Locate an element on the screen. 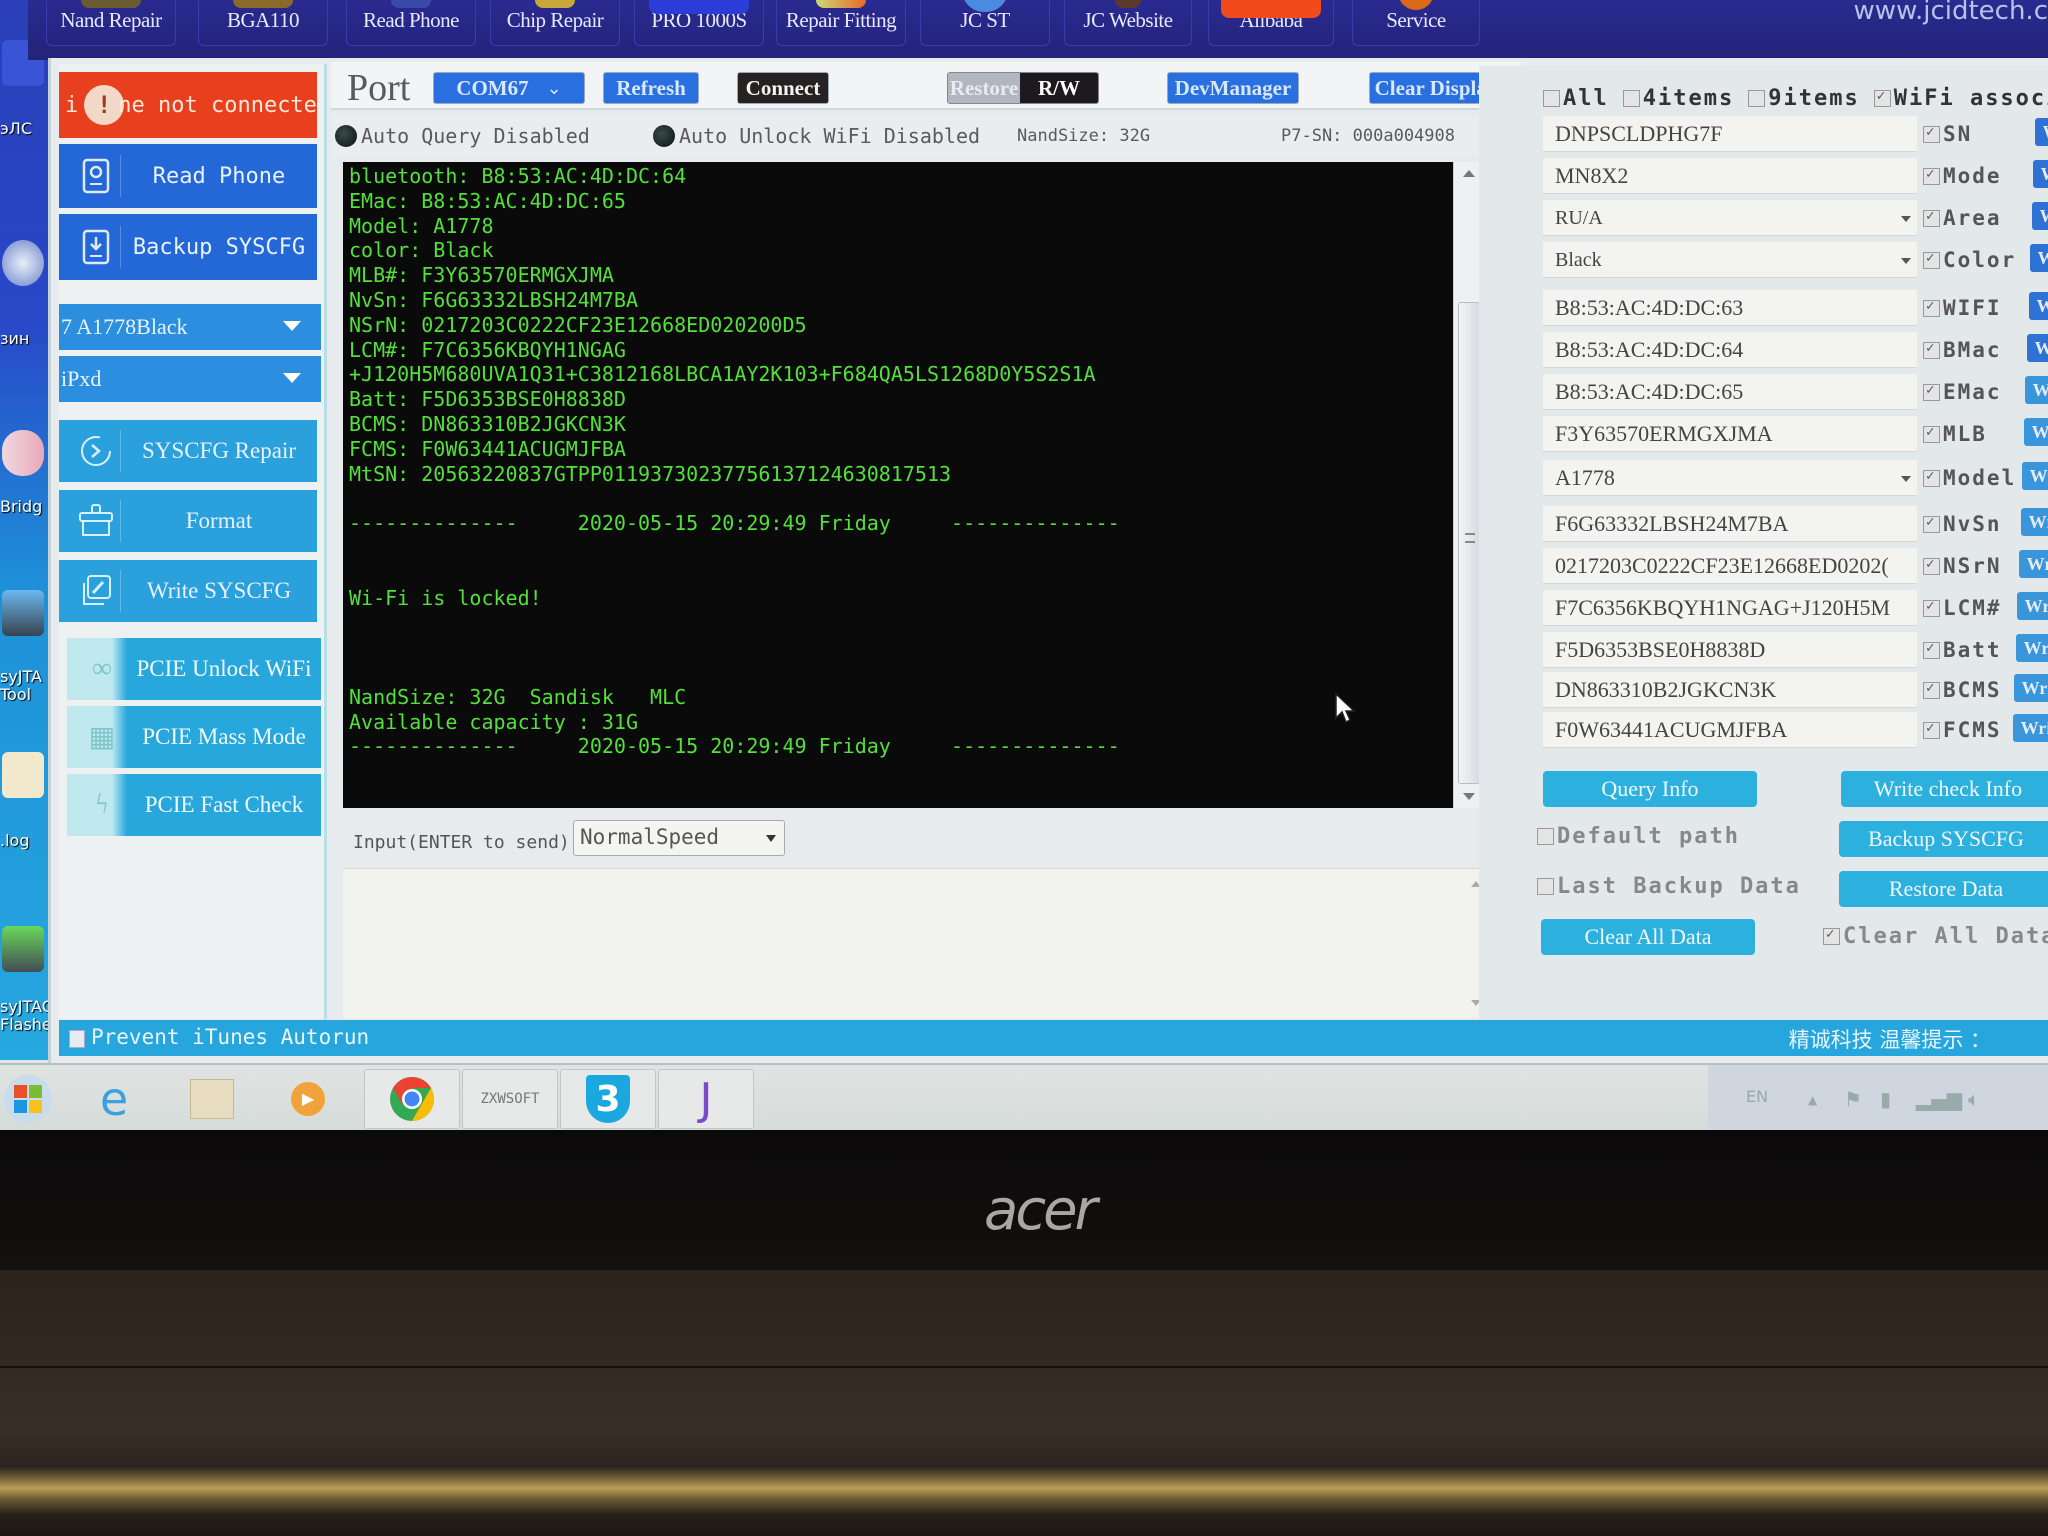 This screenshot has height=1536, width=2048. default-path-option: Default path is located at coordinates (1638, 836).